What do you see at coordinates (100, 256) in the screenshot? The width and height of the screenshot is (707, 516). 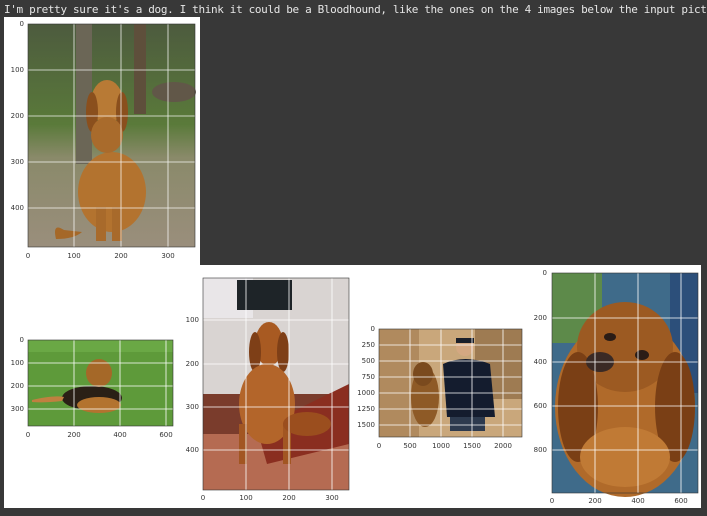 I see `input-x-ticks: 0 100 200 300` at bounding box center [100, 256].